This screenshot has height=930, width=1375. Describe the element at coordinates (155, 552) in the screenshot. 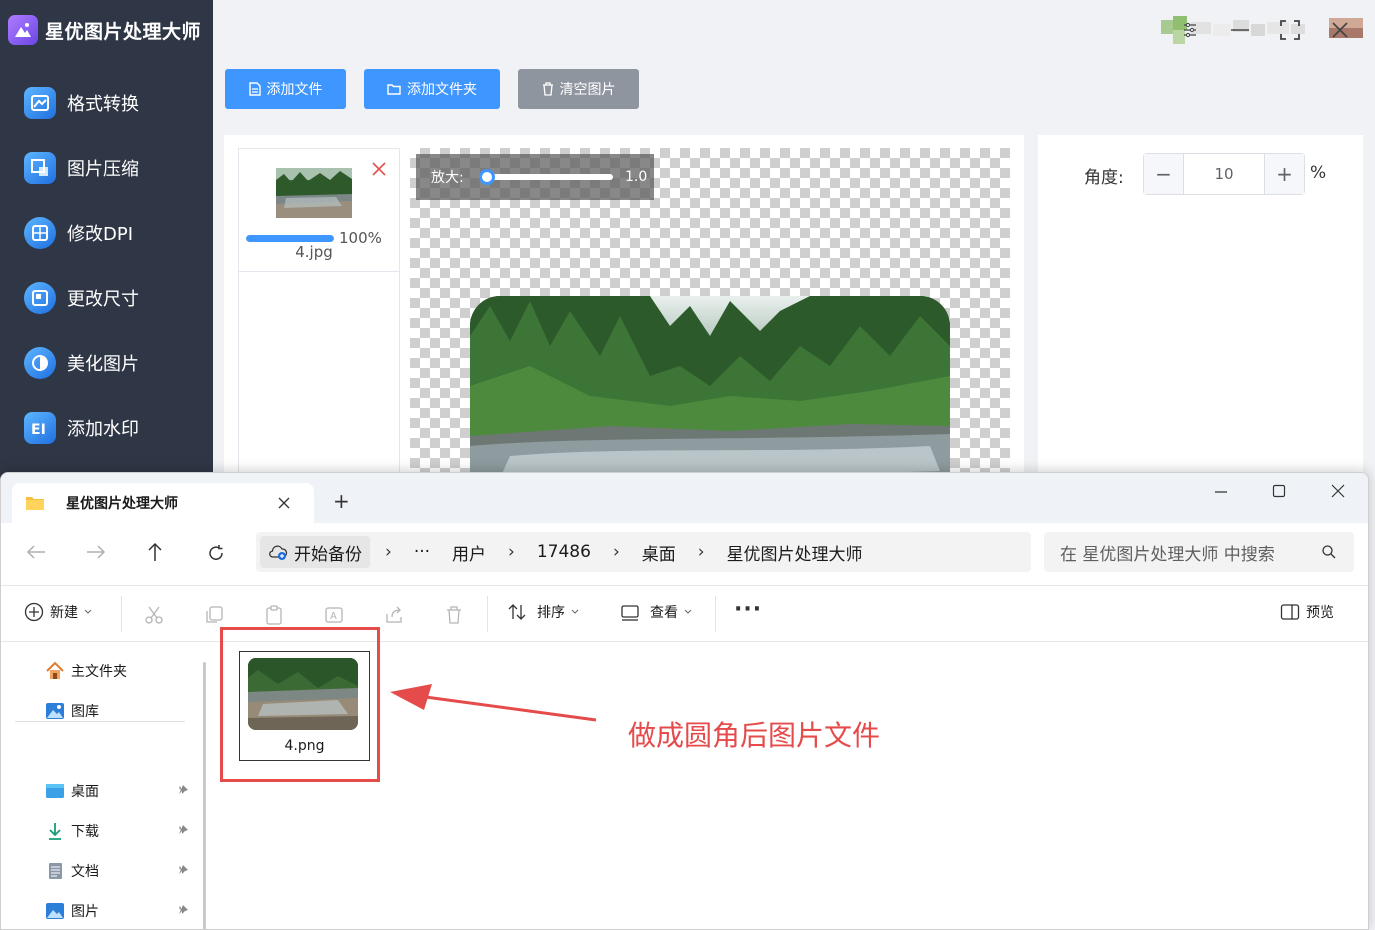

I see `up-arrow-icon` at that location.